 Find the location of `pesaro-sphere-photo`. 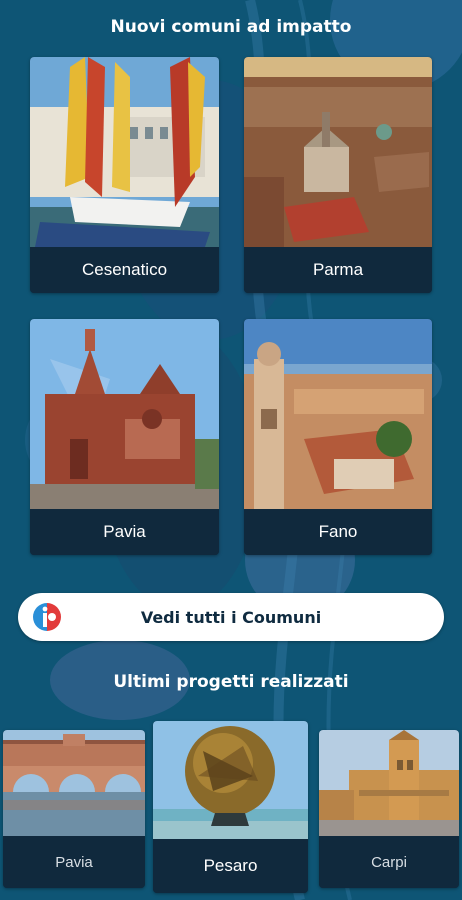

pesaro-sphere-photo is located at coordinates (230, 780).